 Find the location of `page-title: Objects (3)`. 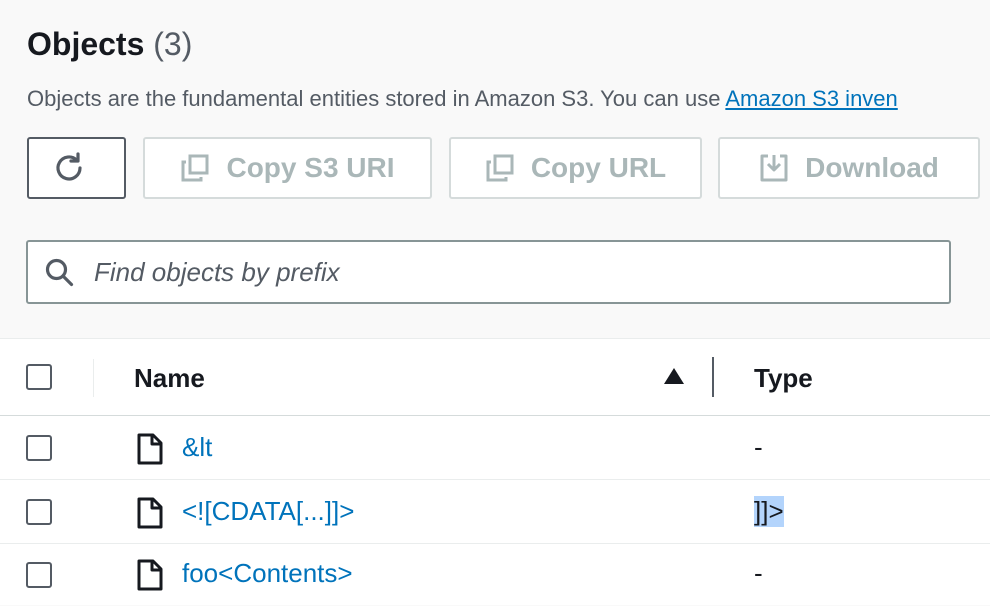

page-title: Objects (3) is located at coordinates (109, 44).